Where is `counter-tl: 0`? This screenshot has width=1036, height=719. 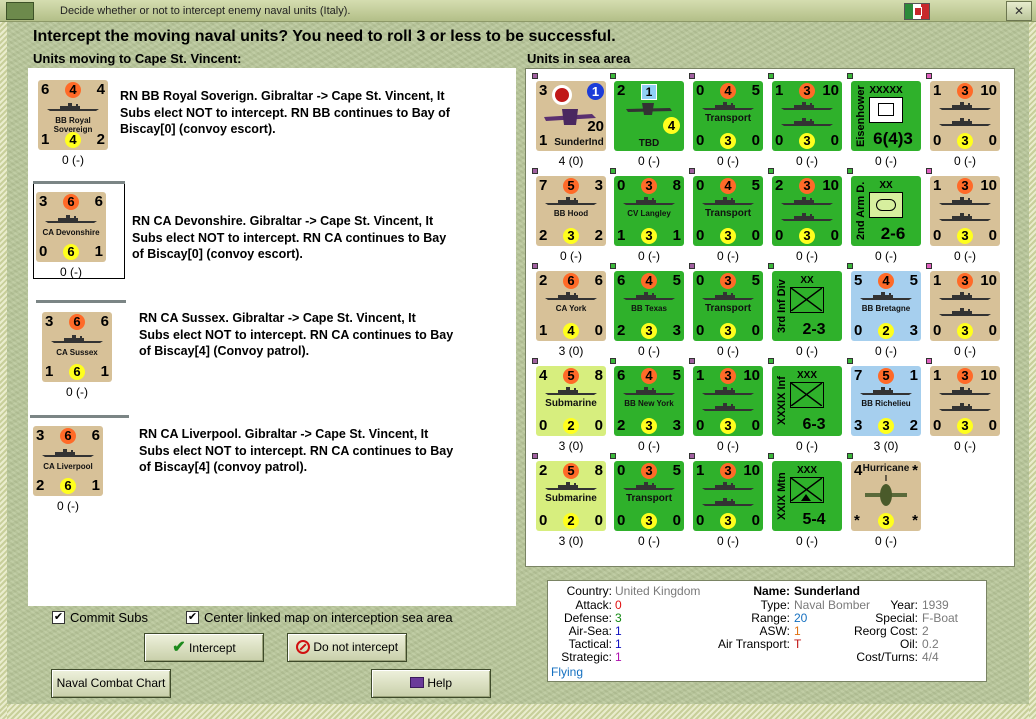 counter-tl: 0 is located at coordinates (700, 185).